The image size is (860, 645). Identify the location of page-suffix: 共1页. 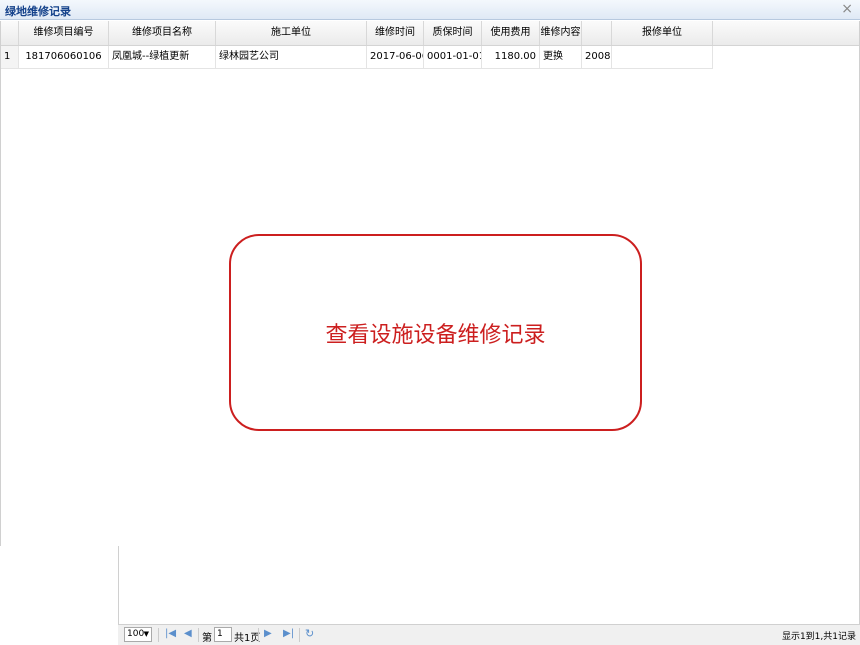
(247, 638).